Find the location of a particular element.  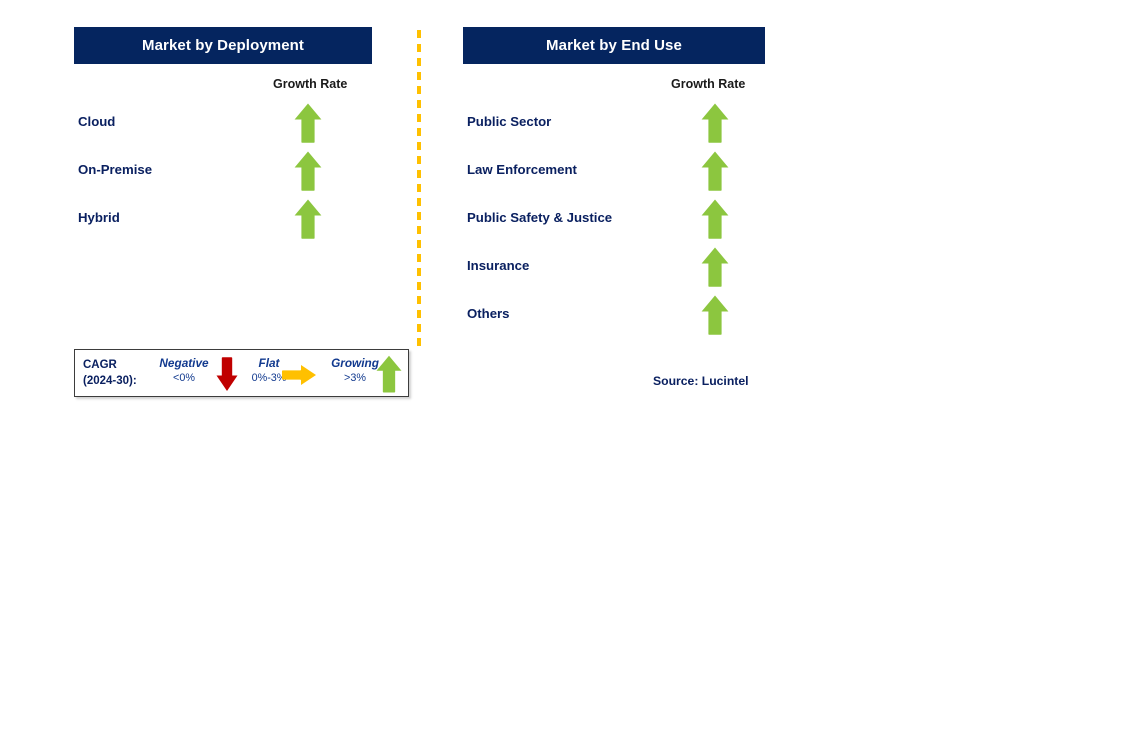

list-item: Insurance is located at coordinates (614, 270).